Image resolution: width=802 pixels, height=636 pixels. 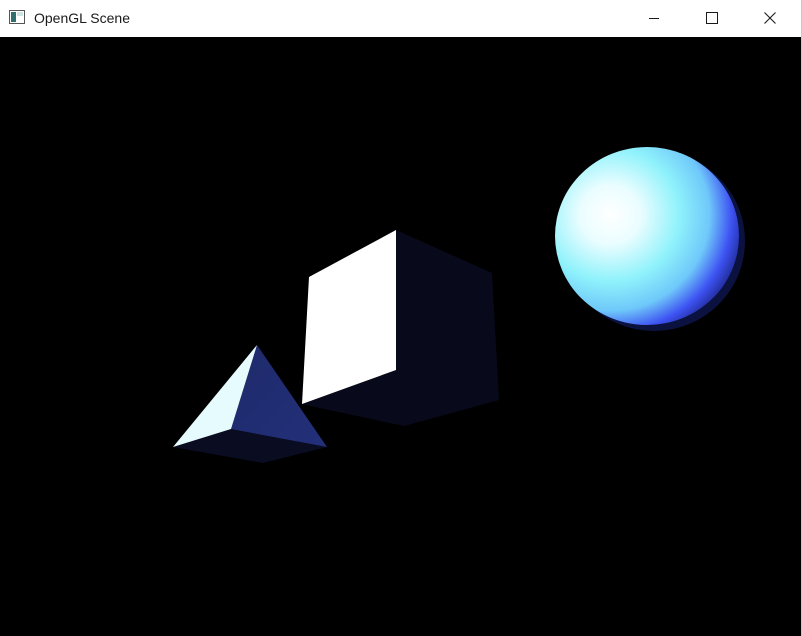 I want to click on sphere, so click(x=650, y=239).